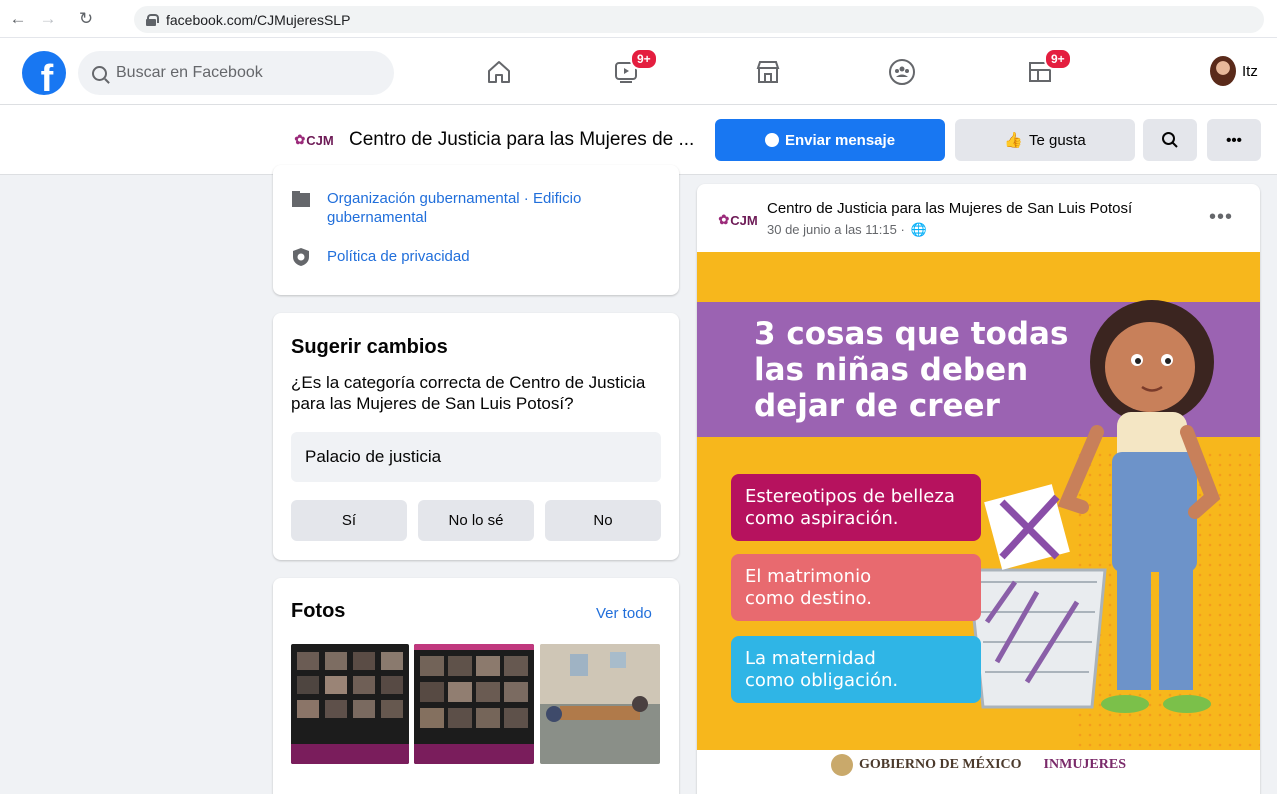  What do you see at coordinates (369, 347) in the screenshot?
I see `suggest-title: Sugerir cambios` at bounding box center [369, 347].